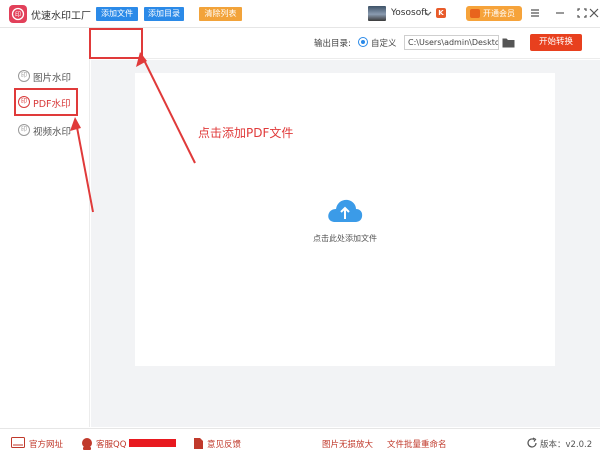  Describe the element at coordinates (220, 14) in the screenshot. I see `clear-list-button: 清除列表` at that location.